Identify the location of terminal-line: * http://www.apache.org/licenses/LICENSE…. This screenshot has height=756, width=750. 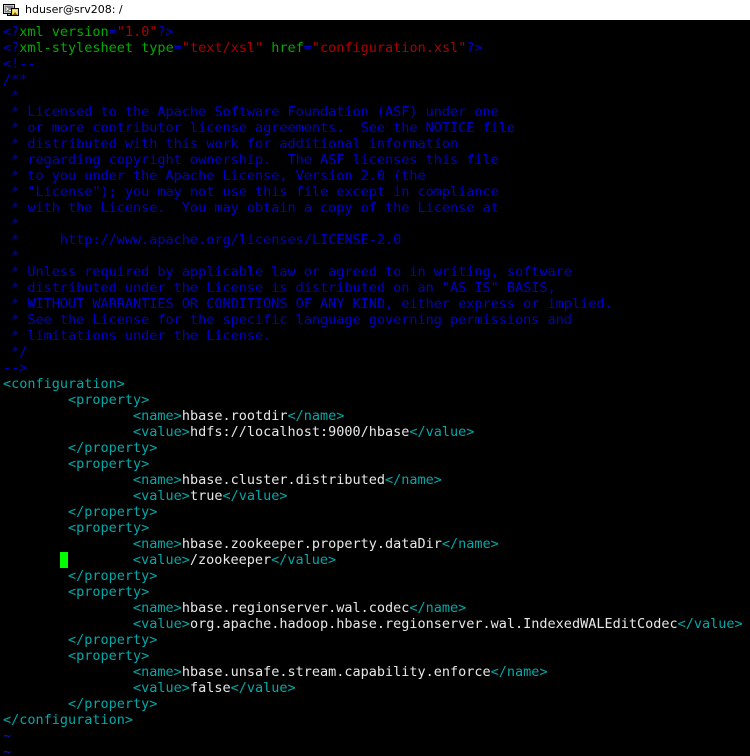
(375, 240).